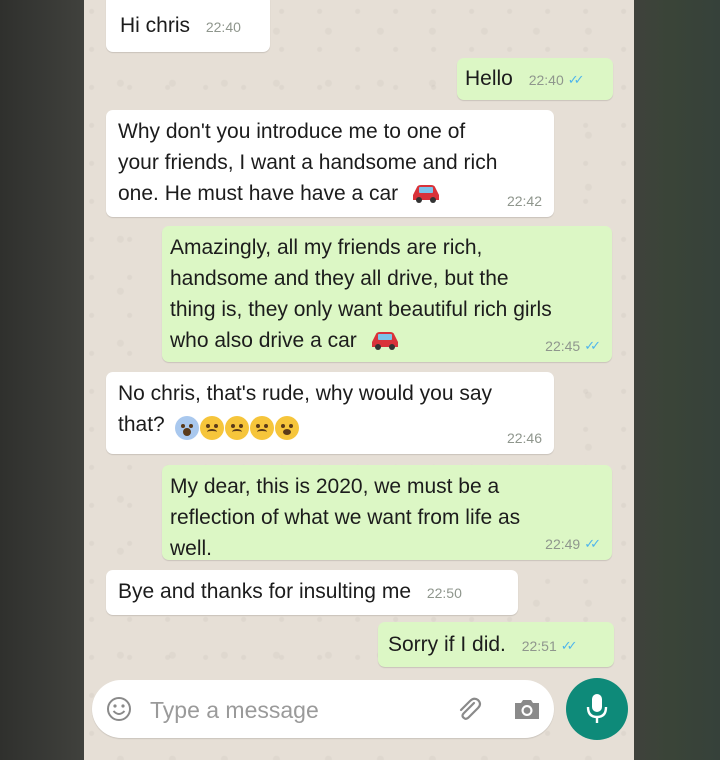 Image resolution: width=720 pixels, height=760 pixels. What do you see at coordinates (489, 78) in the screenshot?
I see `message-text: Hello` at bounding box center [489, 78].